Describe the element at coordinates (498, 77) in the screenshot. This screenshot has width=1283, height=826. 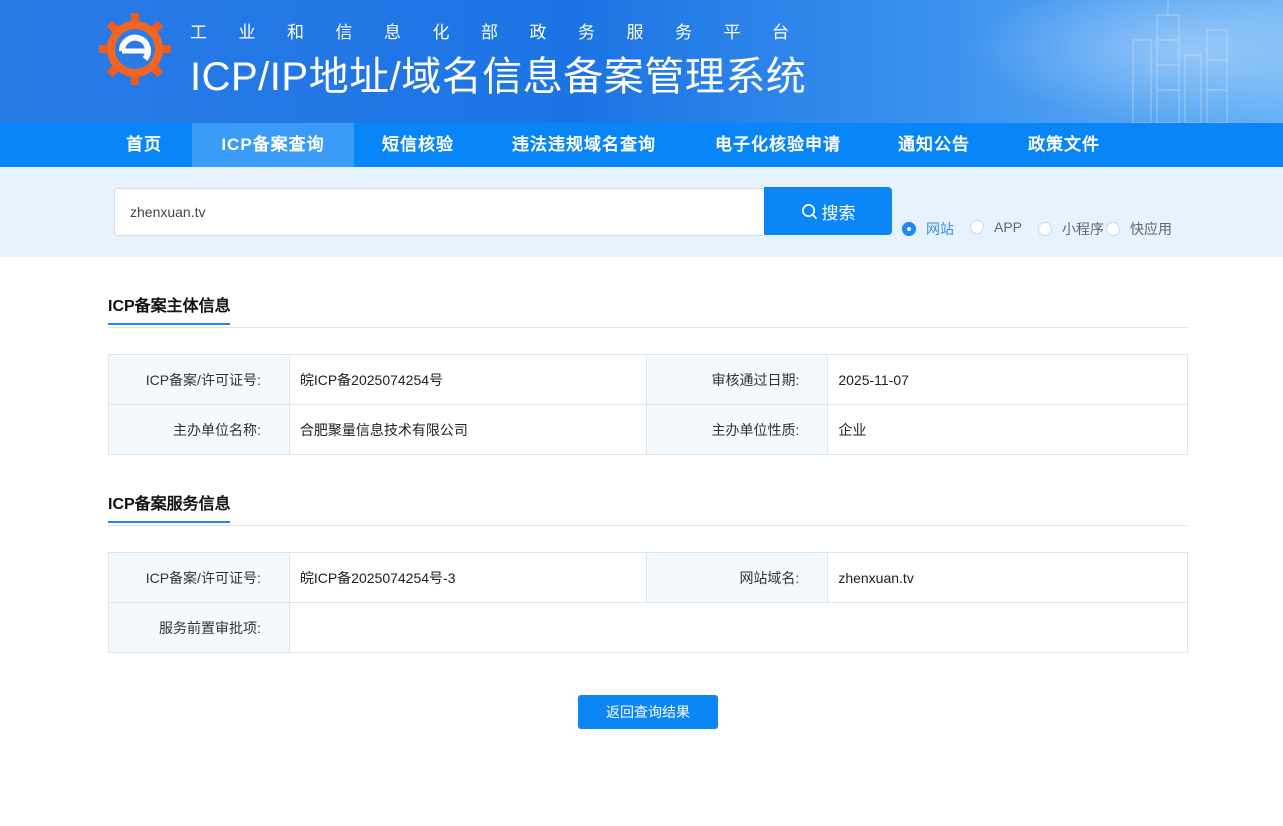
I see `system-title: ICP/IP地址/域名信息备案管理系统` at that location.